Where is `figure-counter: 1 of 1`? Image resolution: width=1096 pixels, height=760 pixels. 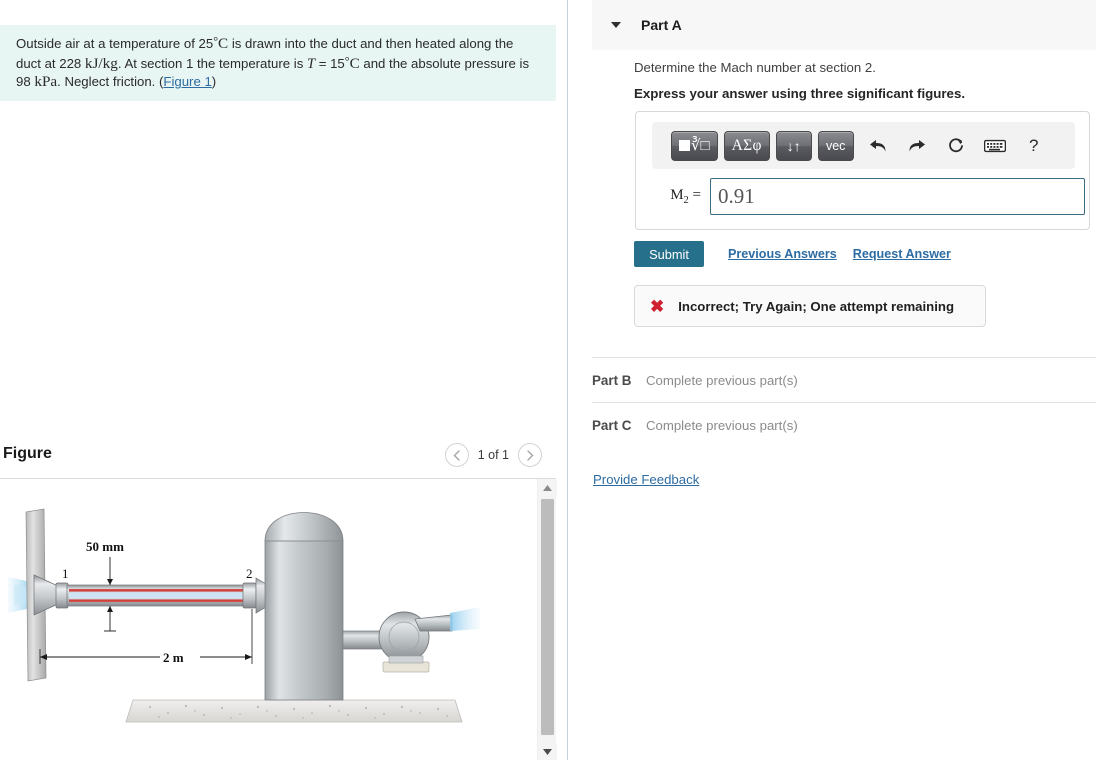
figure-counter: 1 of 1 is located at coordinates (493, 455).